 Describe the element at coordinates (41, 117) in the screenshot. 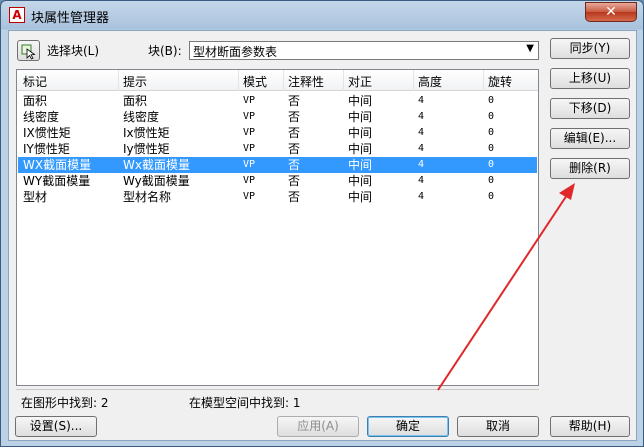

I see `cell-tag: 线密度` at that location.